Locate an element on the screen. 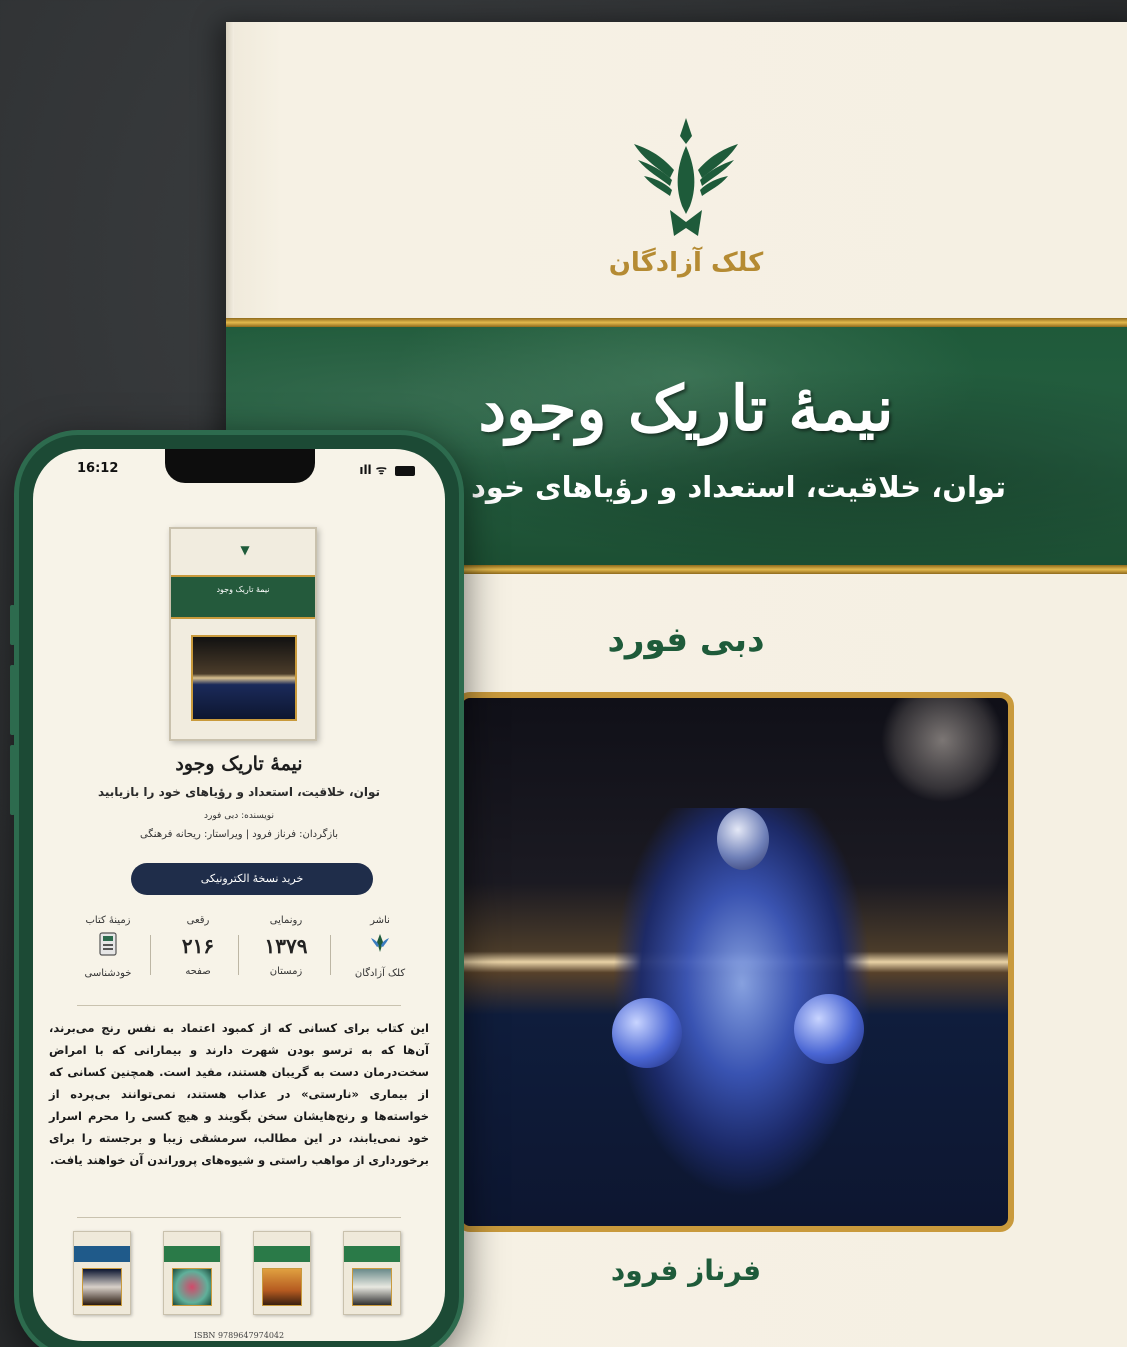  status-icons: ıll ᯤ is located at coordinates (387, 469).